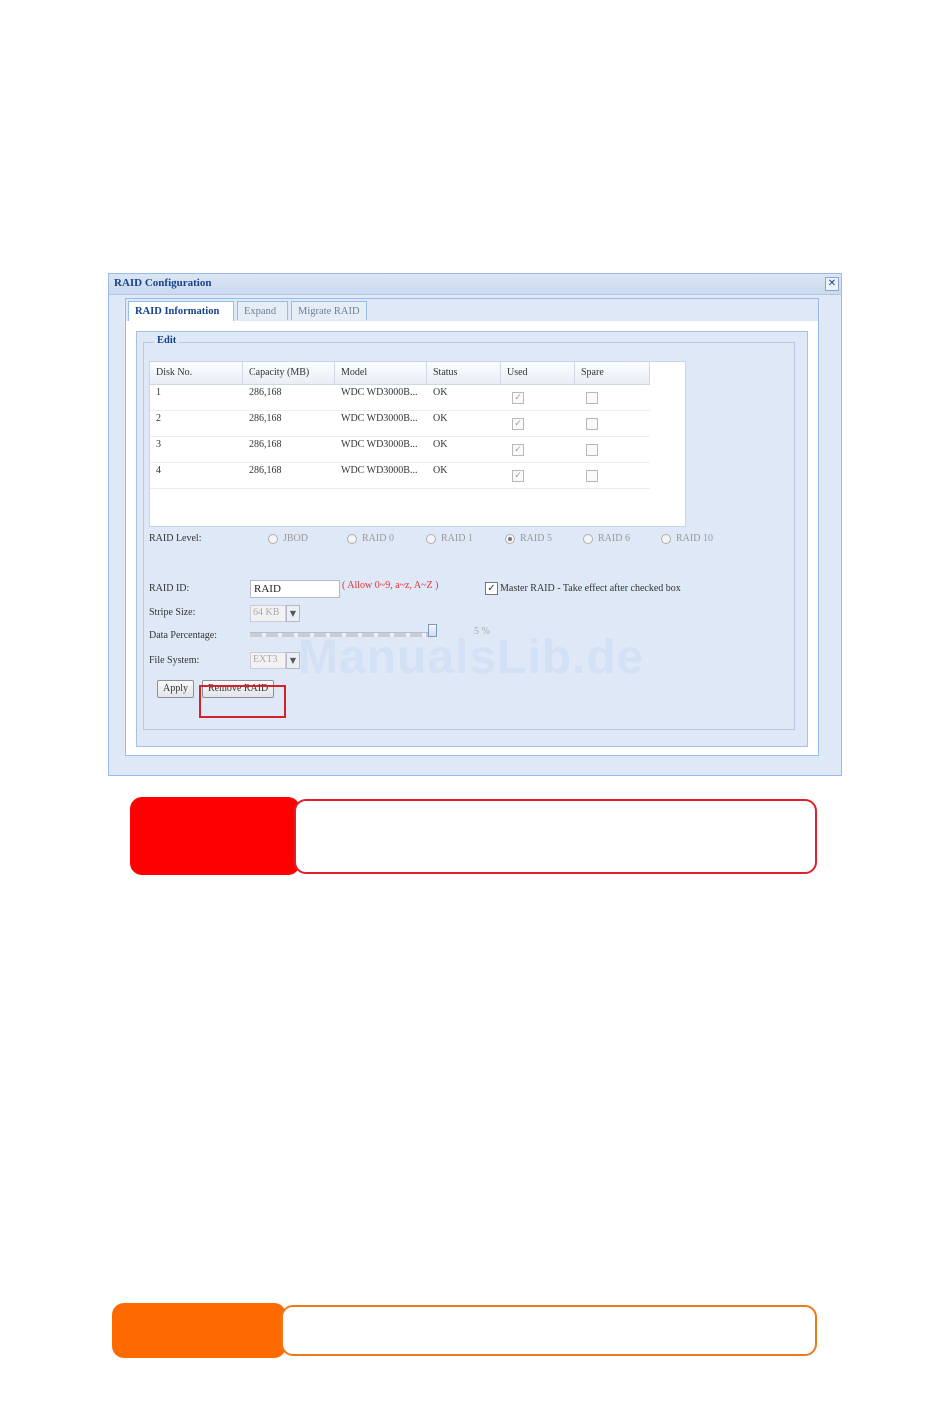 Image resolution: width=950 pixels, height=1420 pixels. Describe the element at coordinates (289, 373) in the screenshot. I see `column-header-capacity: Capacity (MB)` at that location.